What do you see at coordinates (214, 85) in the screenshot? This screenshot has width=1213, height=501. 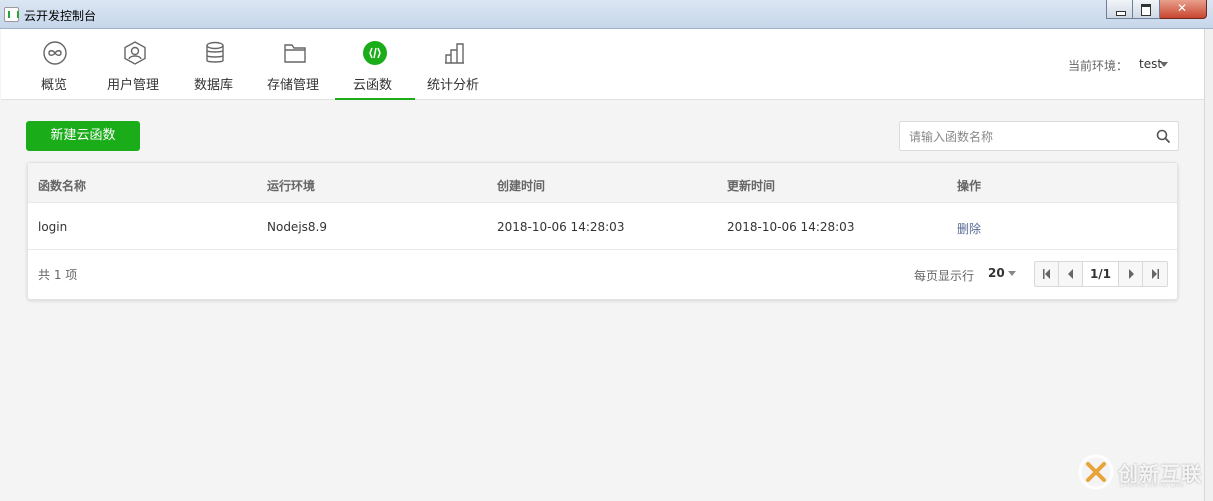 I see `nav-label-database: 数据库` at bounding box center [214, 85].